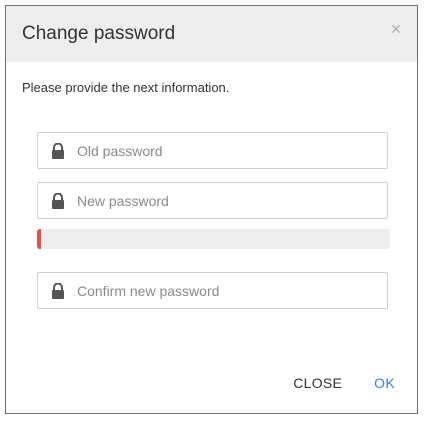 Image resolution: width=432 pixels, height=427 pixels. Describe the element at coordinates (211, 34) in the screenshot. I see `dialog-header: Change password ×` at that location.